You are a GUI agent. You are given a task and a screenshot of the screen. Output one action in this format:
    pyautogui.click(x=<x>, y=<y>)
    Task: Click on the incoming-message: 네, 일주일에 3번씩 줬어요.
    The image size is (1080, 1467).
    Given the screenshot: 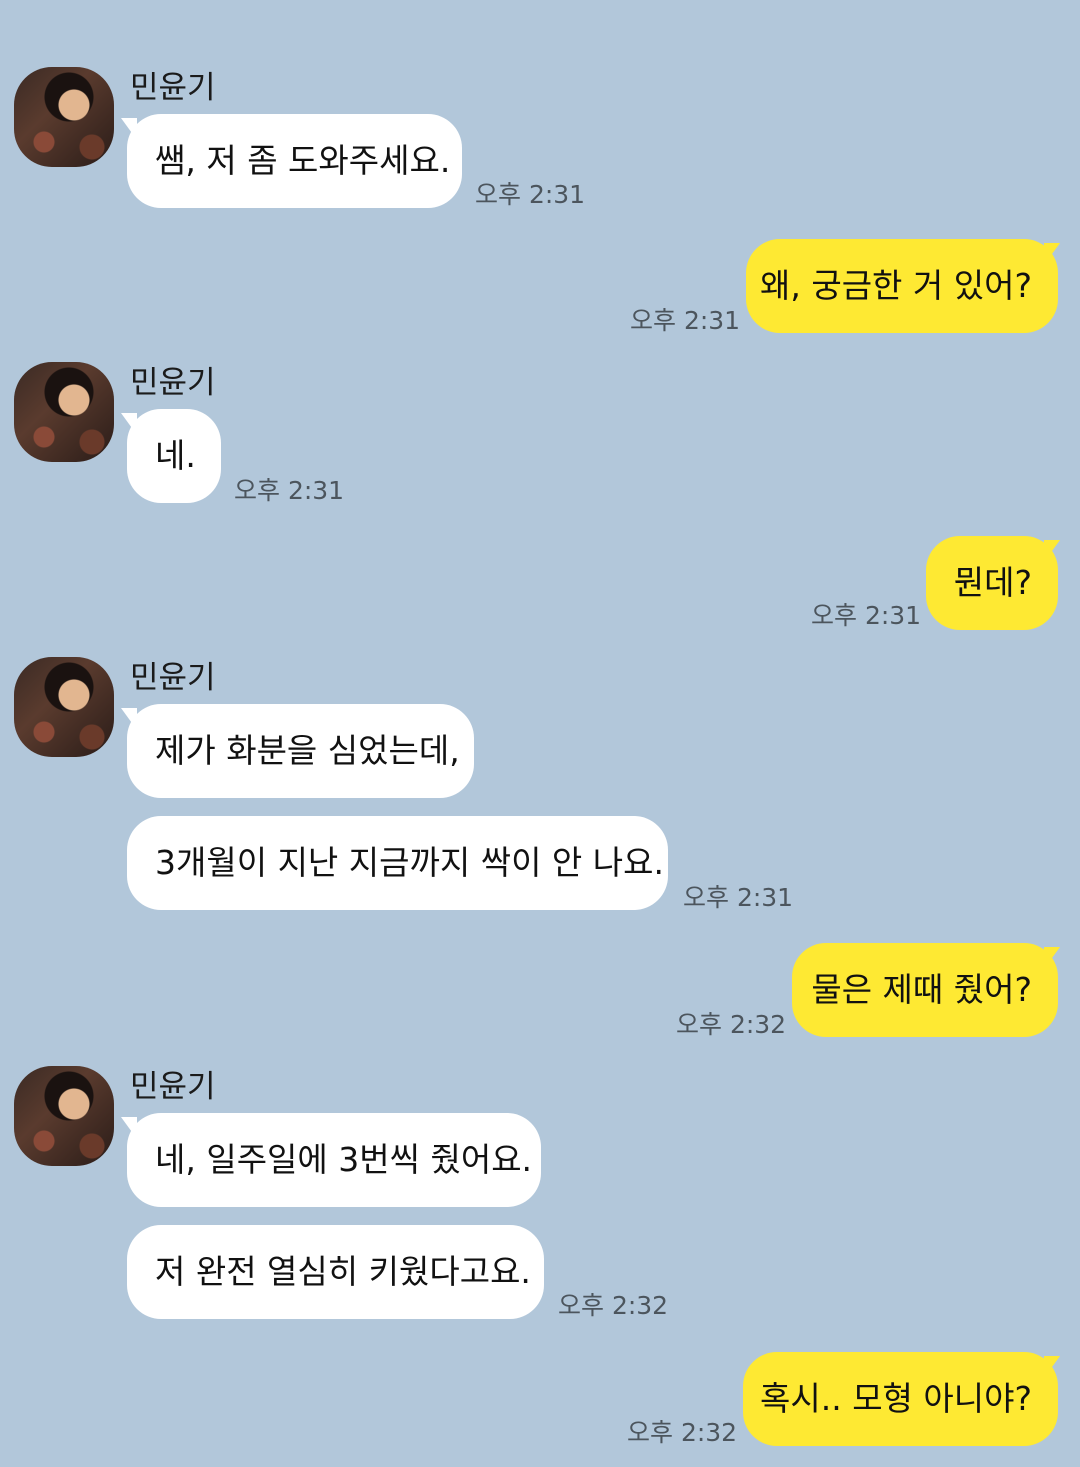 What is the action you would take?
    pyautogui.click(x=334, y=1160)
    